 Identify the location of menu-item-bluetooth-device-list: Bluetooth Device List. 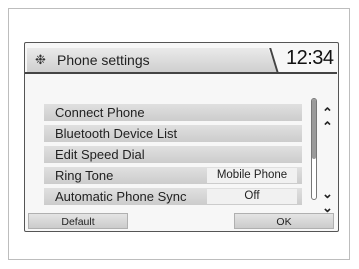
(173, 133).